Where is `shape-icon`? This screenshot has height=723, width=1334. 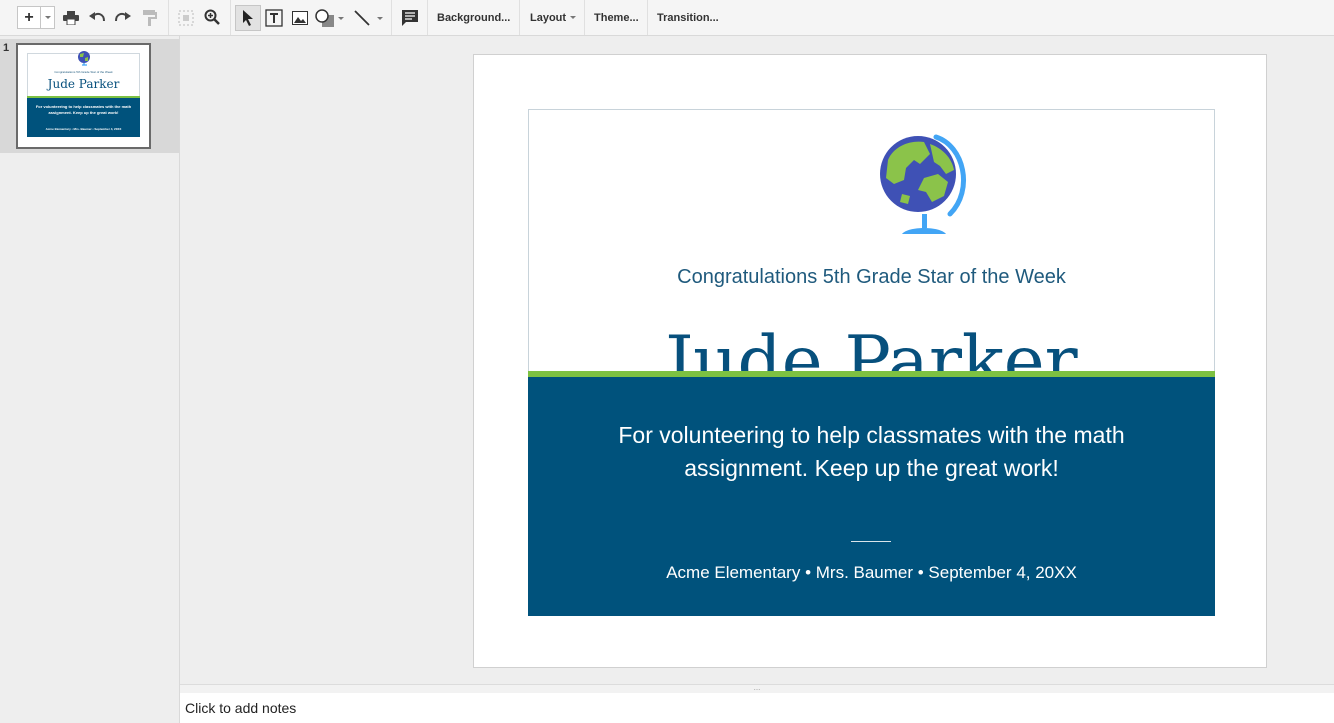 shape-icon is located at coordinates (324, 18).